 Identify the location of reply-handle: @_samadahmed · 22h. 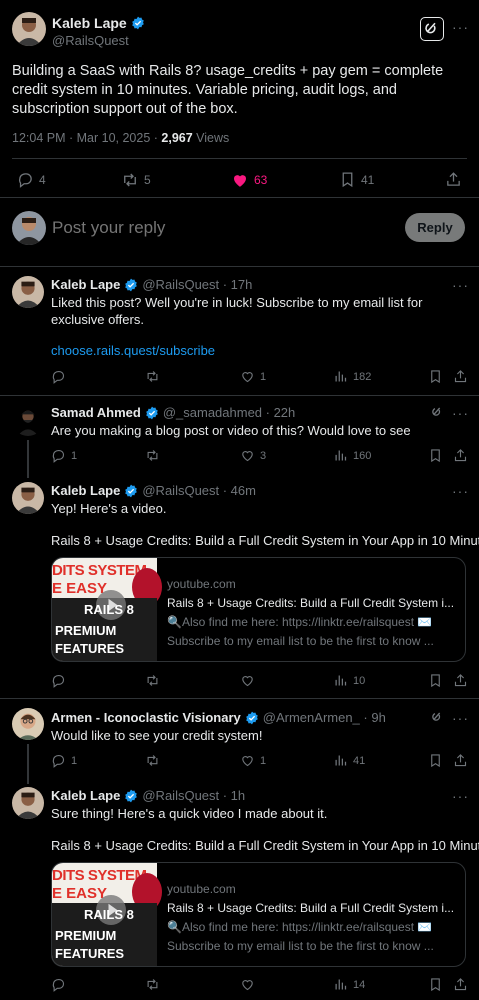
(229, 412).